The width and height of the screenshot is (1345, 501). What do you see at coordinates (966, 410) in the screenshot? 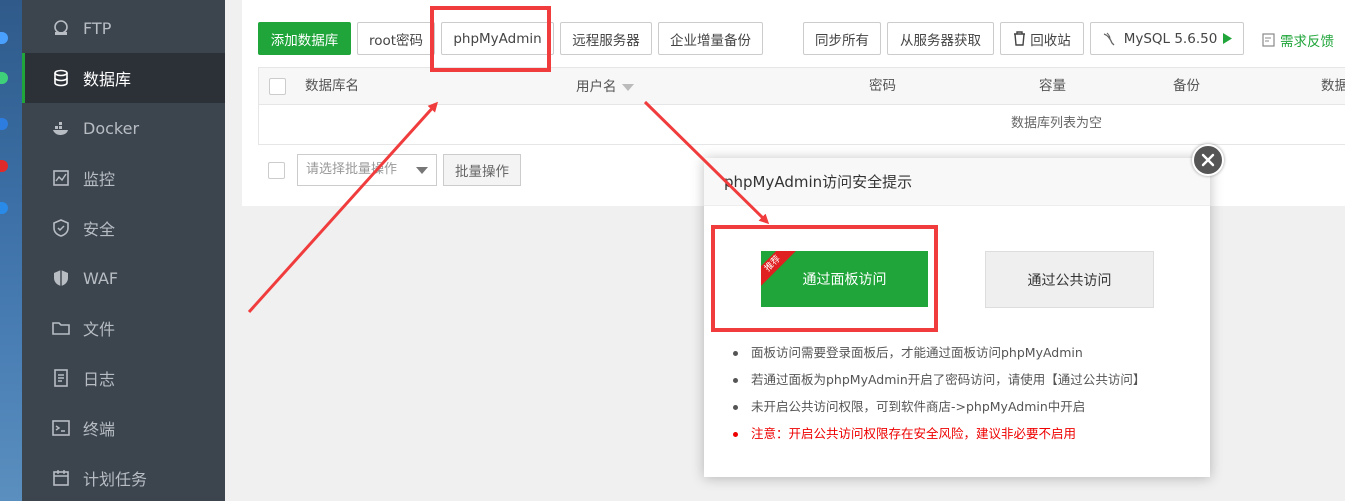
I see `list-item: 未开启公共访问权限，可到软件商店->phpMyAdmin中开启` at bounding box center [966, 410].